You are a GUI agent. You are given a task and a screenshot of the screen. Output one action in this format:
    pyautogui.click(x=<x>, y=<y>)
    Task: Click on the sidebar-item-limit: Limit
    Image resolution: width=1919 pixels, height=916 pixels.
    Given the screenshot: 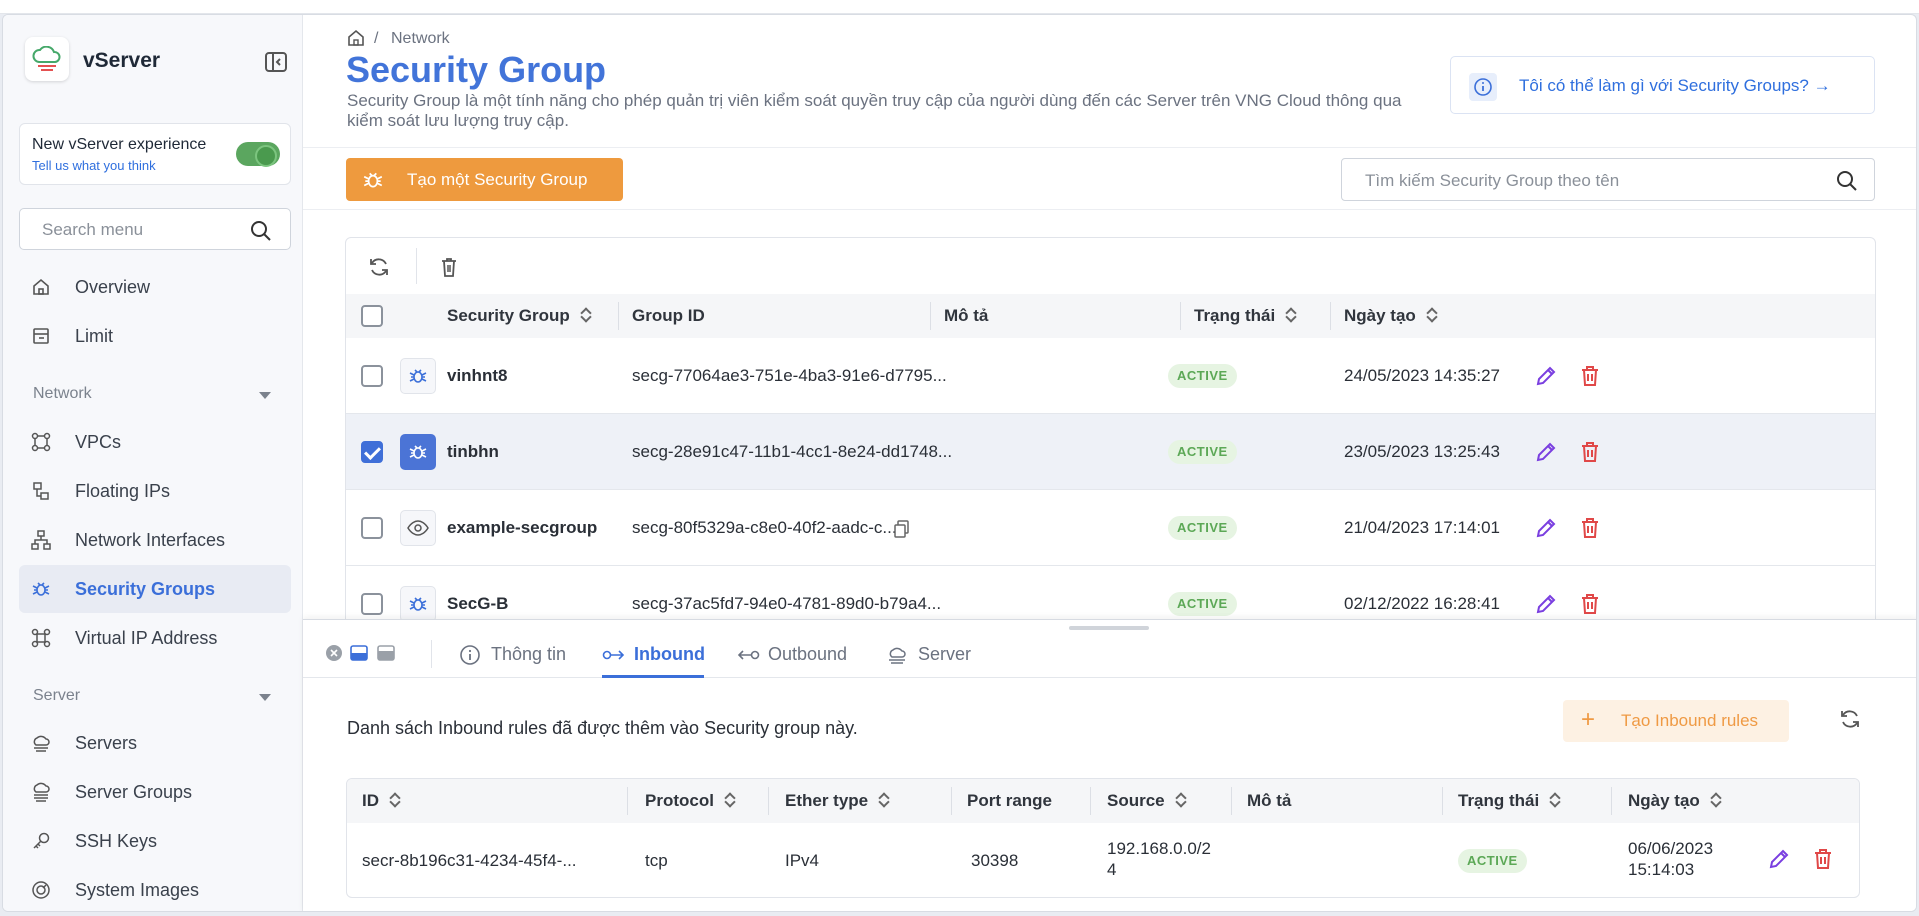 What is the action you would take?
    pyautogui.click(x=155, y=336)
    